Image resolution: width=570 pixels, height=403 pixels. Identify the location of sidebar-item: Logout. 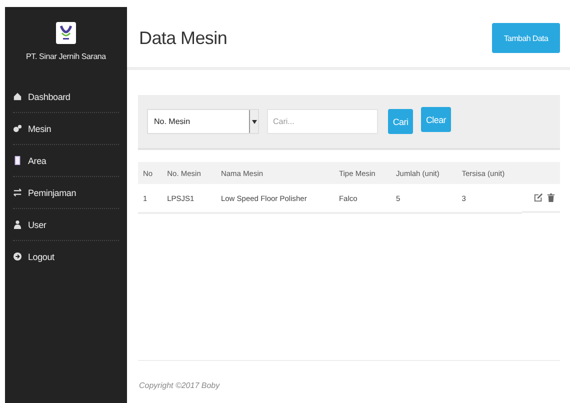
(66, 256).